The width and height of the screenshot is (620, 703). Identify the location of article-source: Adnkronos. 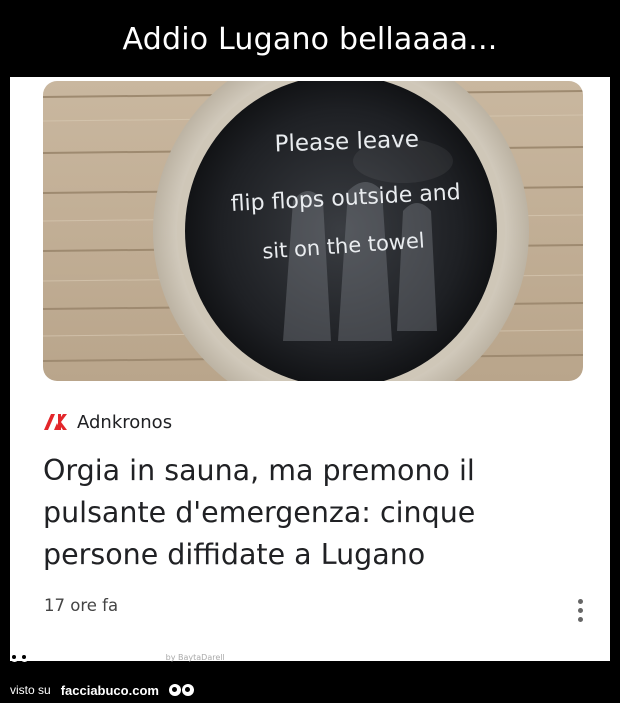
(108, 422).